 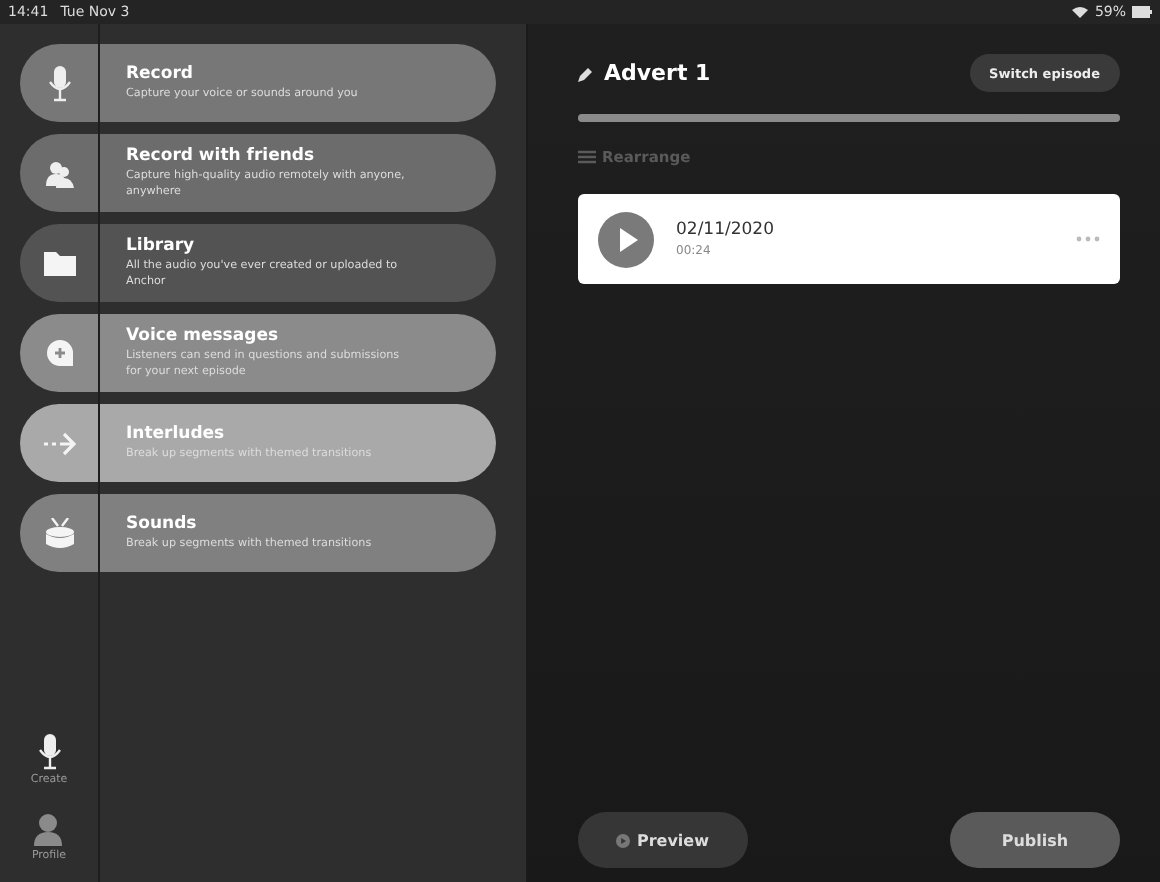 I want to click on play-icon, so click(x=623, y=840).